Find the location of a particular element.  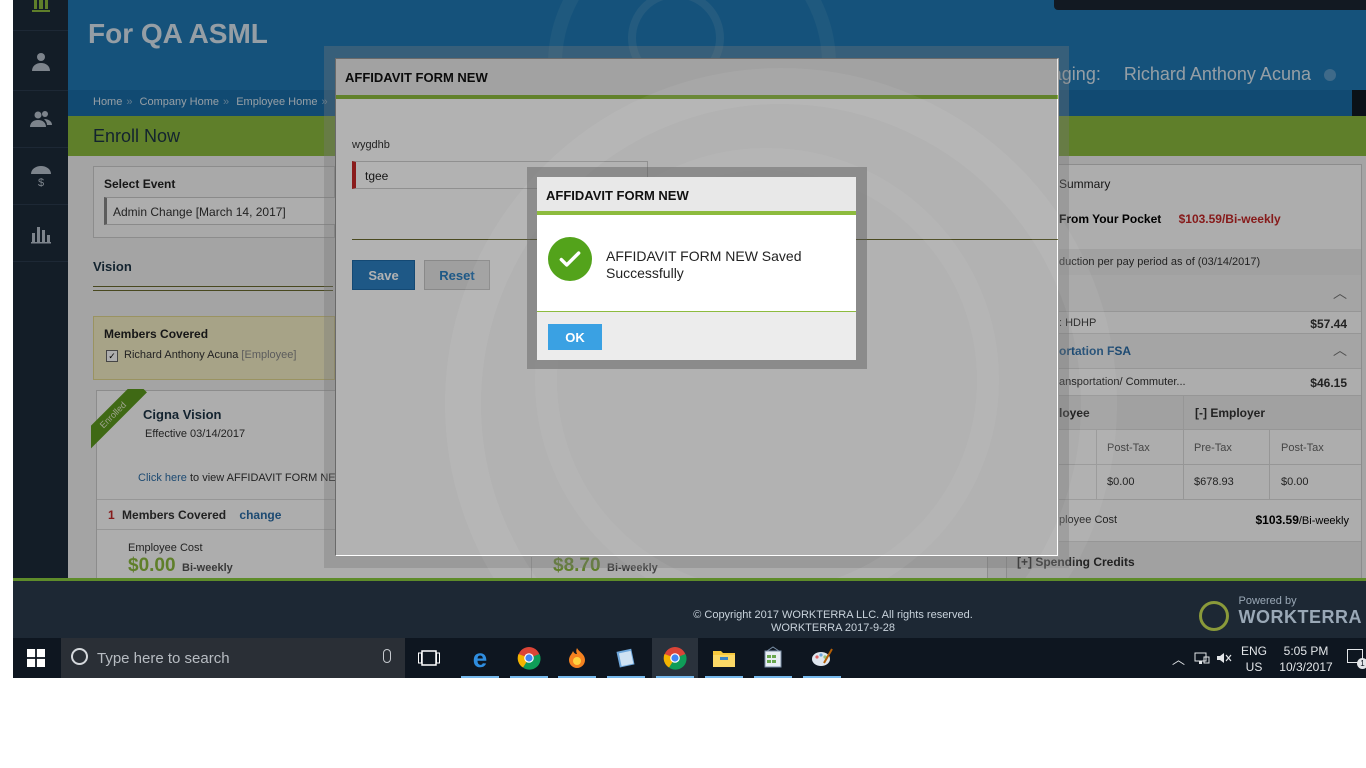

windows-logo-icon is located at coordinates (36, 658).